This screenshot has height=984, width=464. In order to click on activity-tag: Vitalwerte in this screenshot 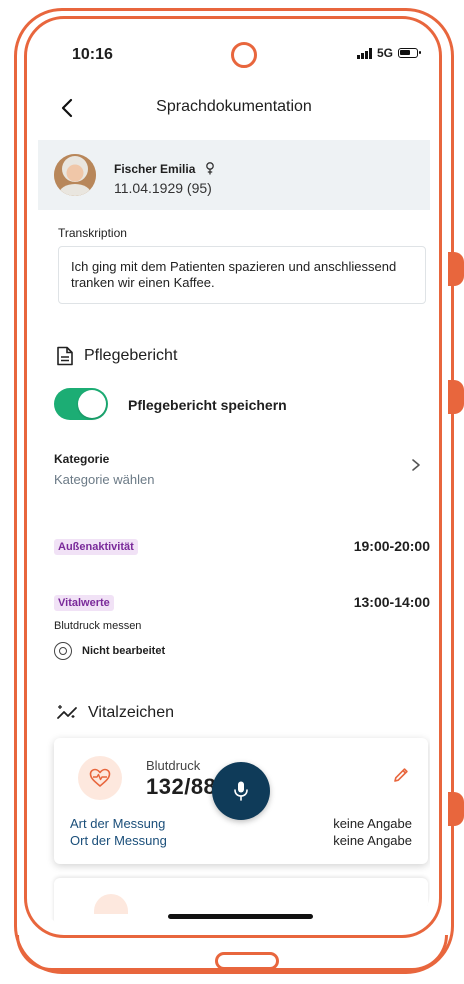, I will do `click(84, 603)`.